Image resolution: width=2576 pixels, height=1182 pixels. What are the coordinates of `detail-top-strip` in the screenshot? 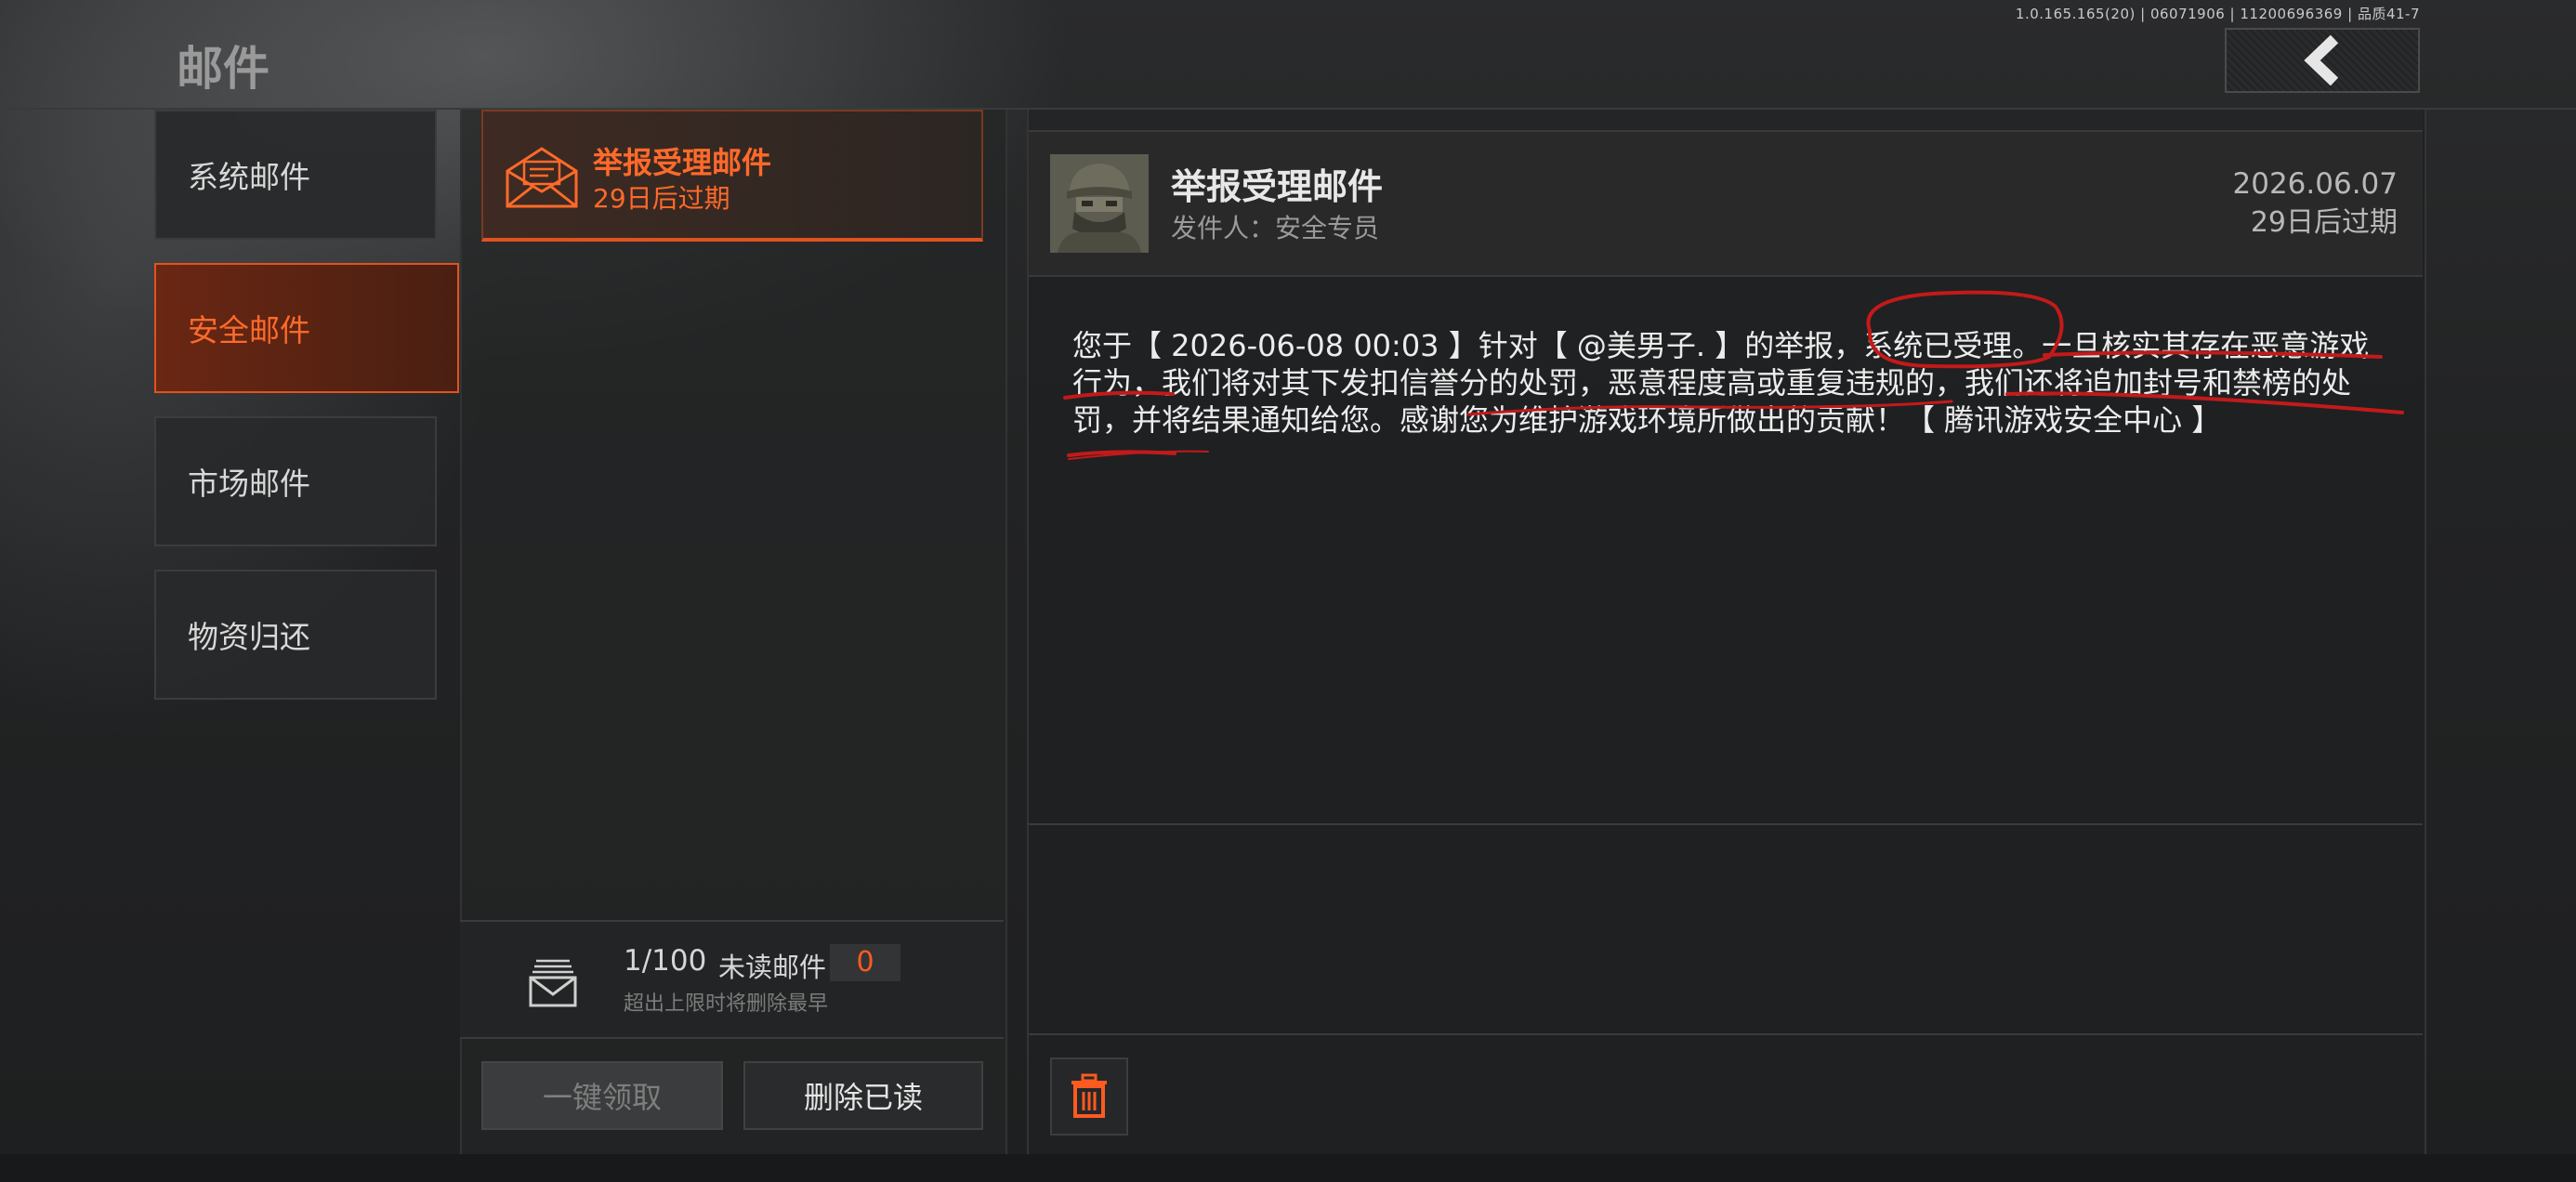 It's located at (1726, 121).